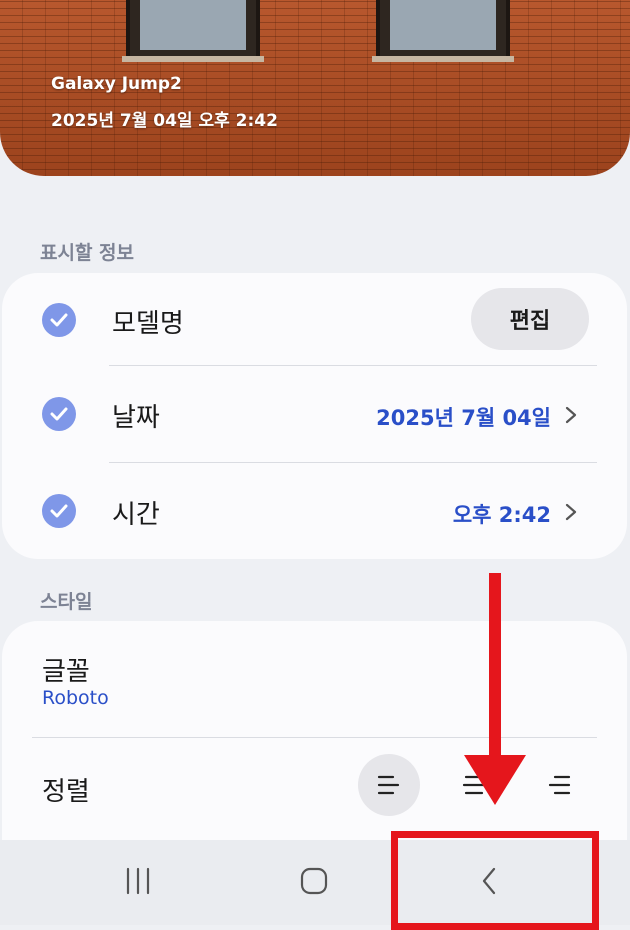  I want to click on row-label: 모델명, so click(148, 324).